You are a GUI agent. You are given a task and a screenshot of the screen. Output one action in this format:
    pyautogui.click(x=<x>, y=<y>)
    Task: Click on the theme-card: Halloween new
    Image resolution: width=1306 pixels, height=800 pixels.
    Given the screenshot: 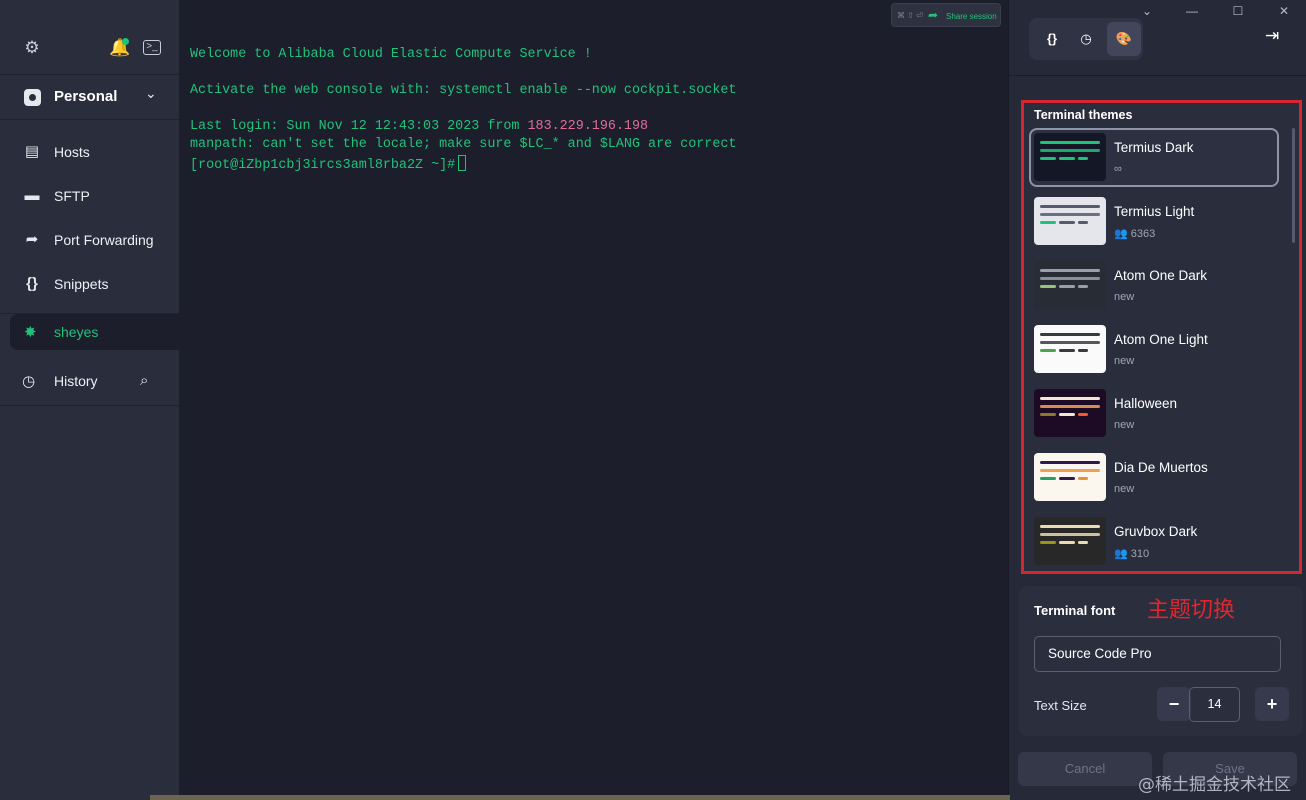 What is the action you would take?
    pyautogui.click(x=1156, y=416)
    